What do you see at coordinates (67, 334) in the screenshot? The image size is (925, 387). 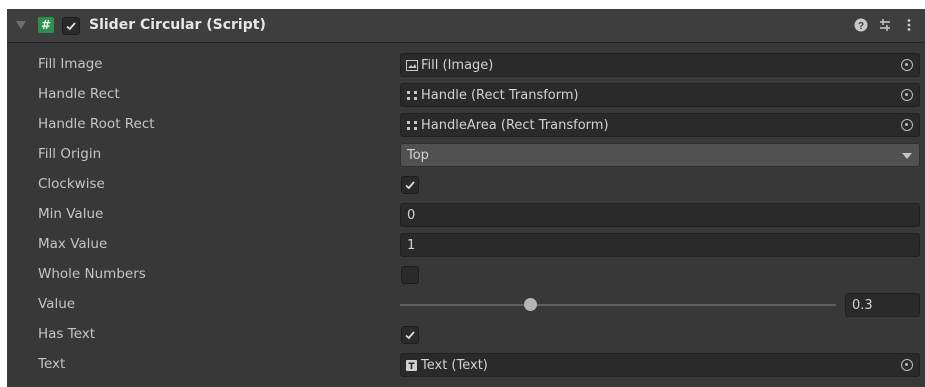 I see `has-text-label: Has Text` at bounding box center [67, 334].